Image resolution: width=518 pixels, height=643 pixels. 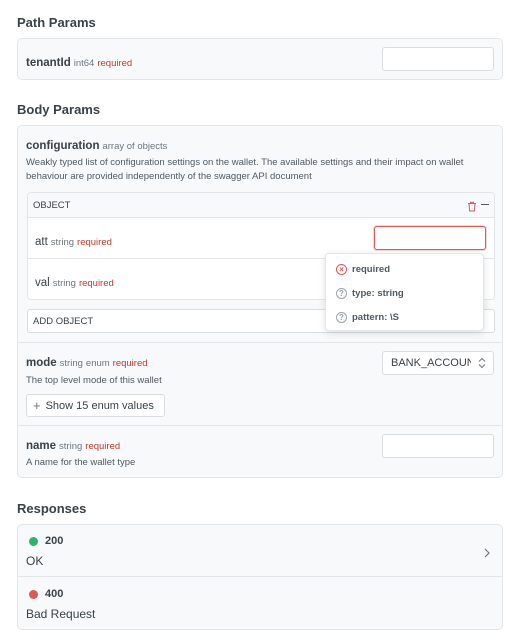 I want to click on show-enum-values-button: + Show 15 enum values, so click(x=95, y=405).